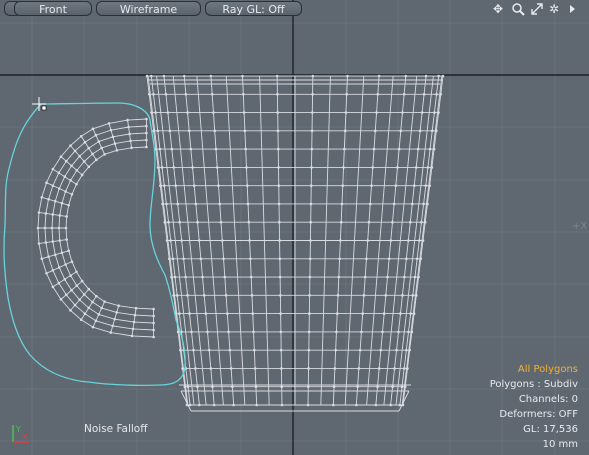 This screenshot has width=589, height=455. What do you see at coordinates (39, 104) in the screenshot?
I see `crosshair-cursor-icon` at bounding box center [39, 104].